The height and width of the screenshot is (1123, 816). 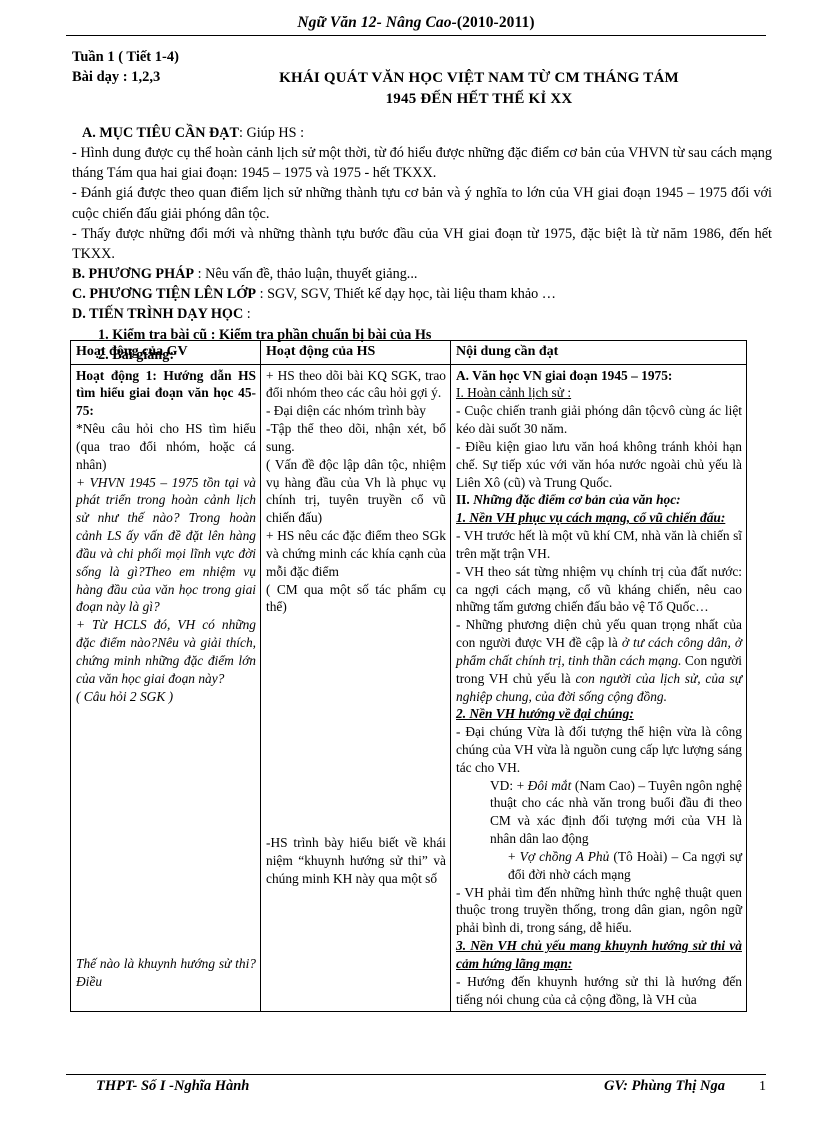 I want to click on footer-divider, so click(x=416, y=1074).